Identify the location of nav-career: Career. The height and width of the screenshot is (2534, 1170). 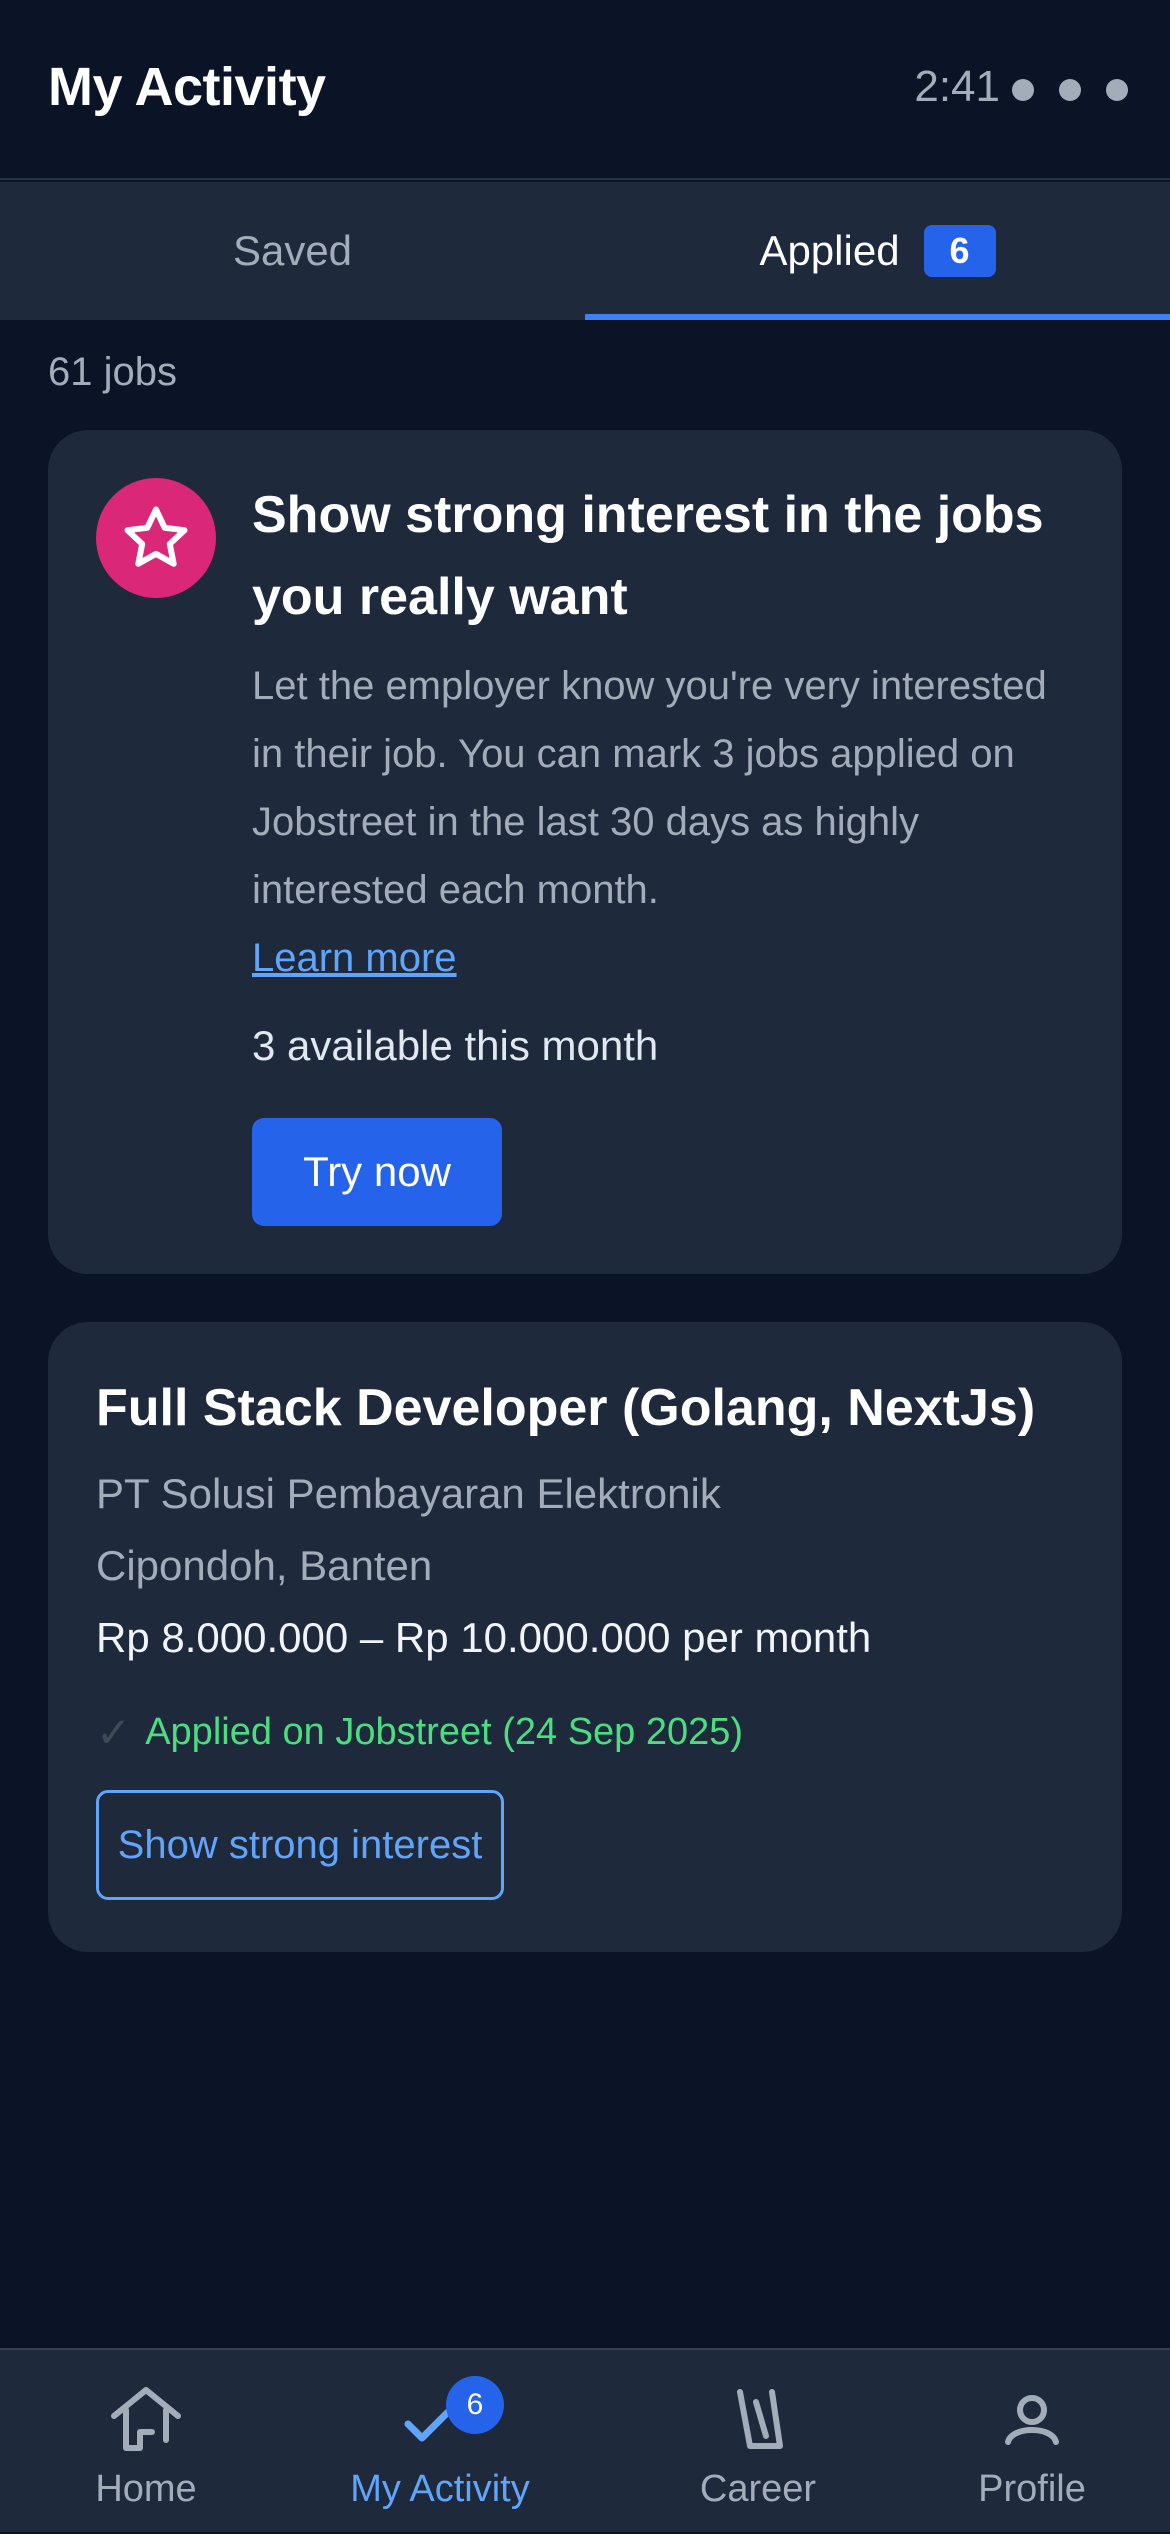
(758, 2442).